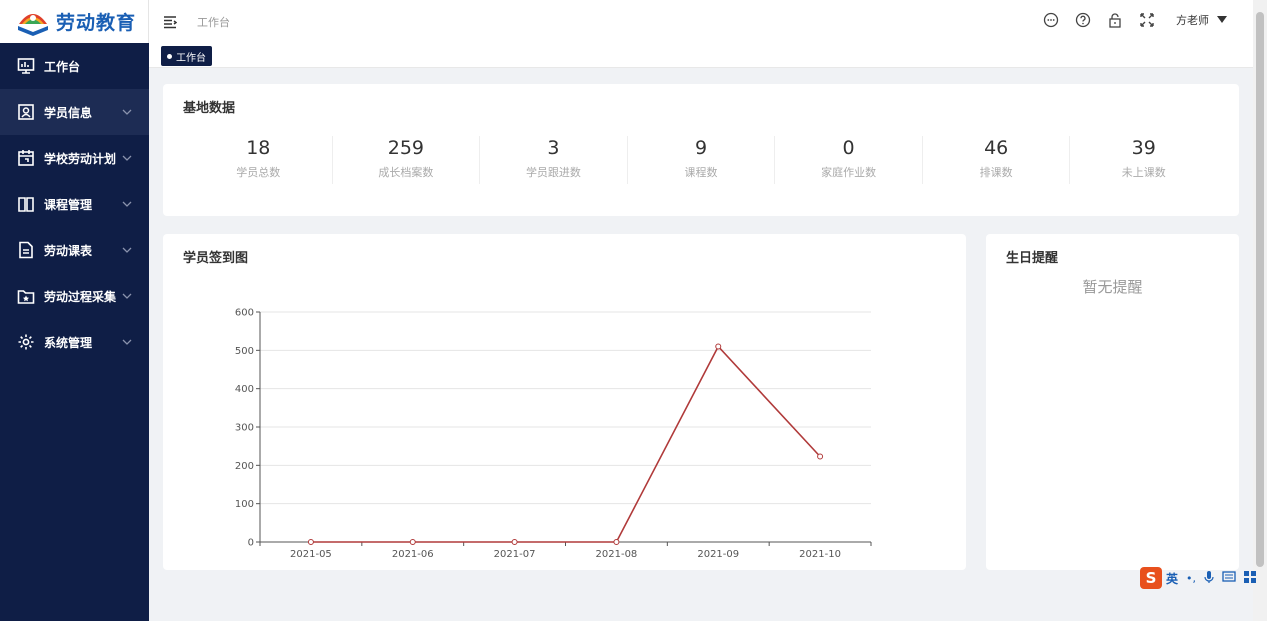 The image size is (1267, 621). Describe the element at coordinates (68, 204) in the screenshot. I see `sidebar-item-label: 课程管理` at that location.